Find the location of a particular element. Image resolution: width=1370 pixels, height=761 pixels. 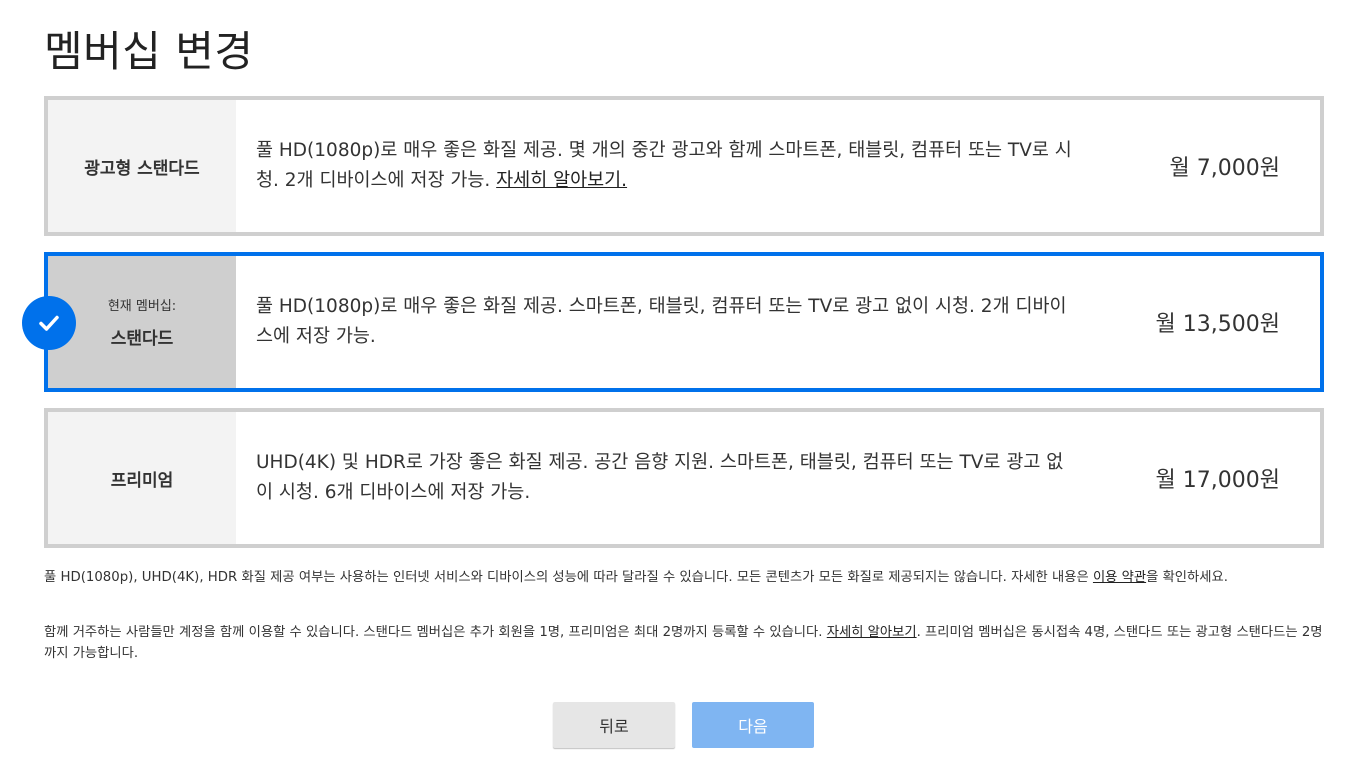

current-membership-label: 현재 멤버십: is located at coordinates (142, 306).